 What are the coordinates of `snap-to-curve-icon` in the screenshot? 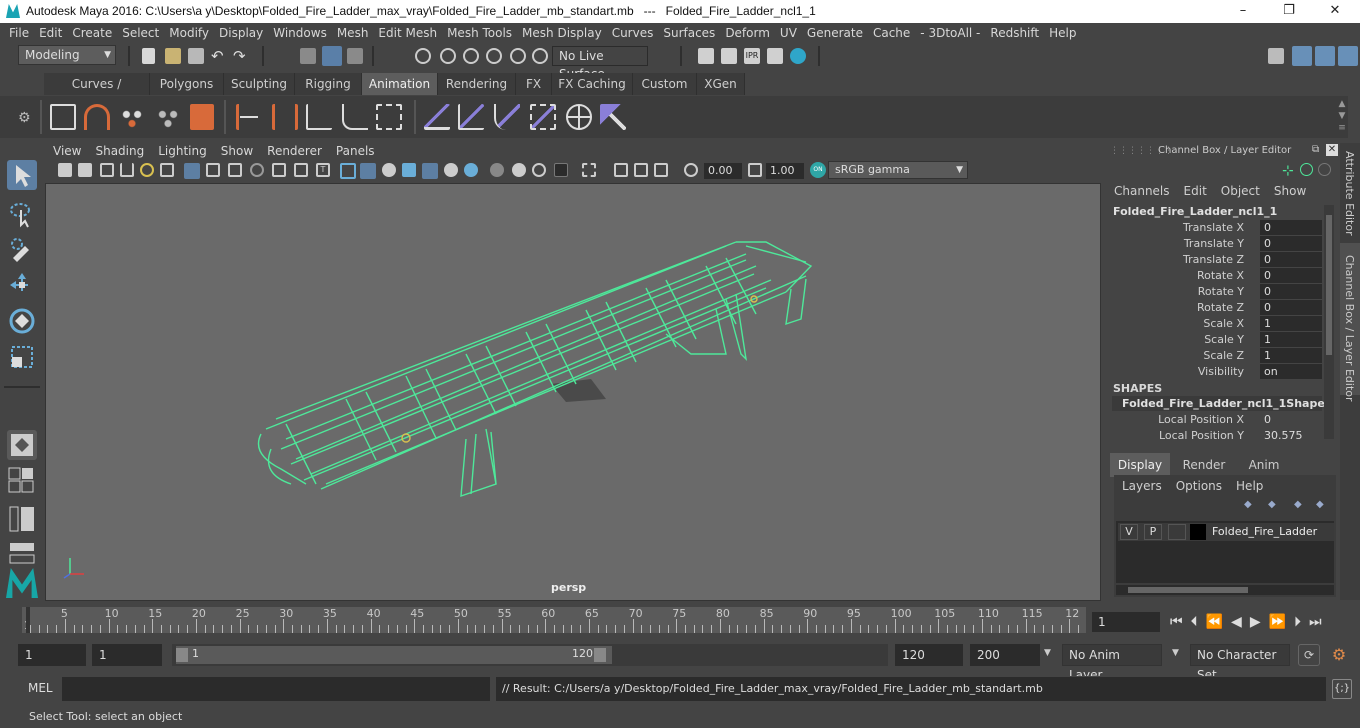 It's located at (448, 56).